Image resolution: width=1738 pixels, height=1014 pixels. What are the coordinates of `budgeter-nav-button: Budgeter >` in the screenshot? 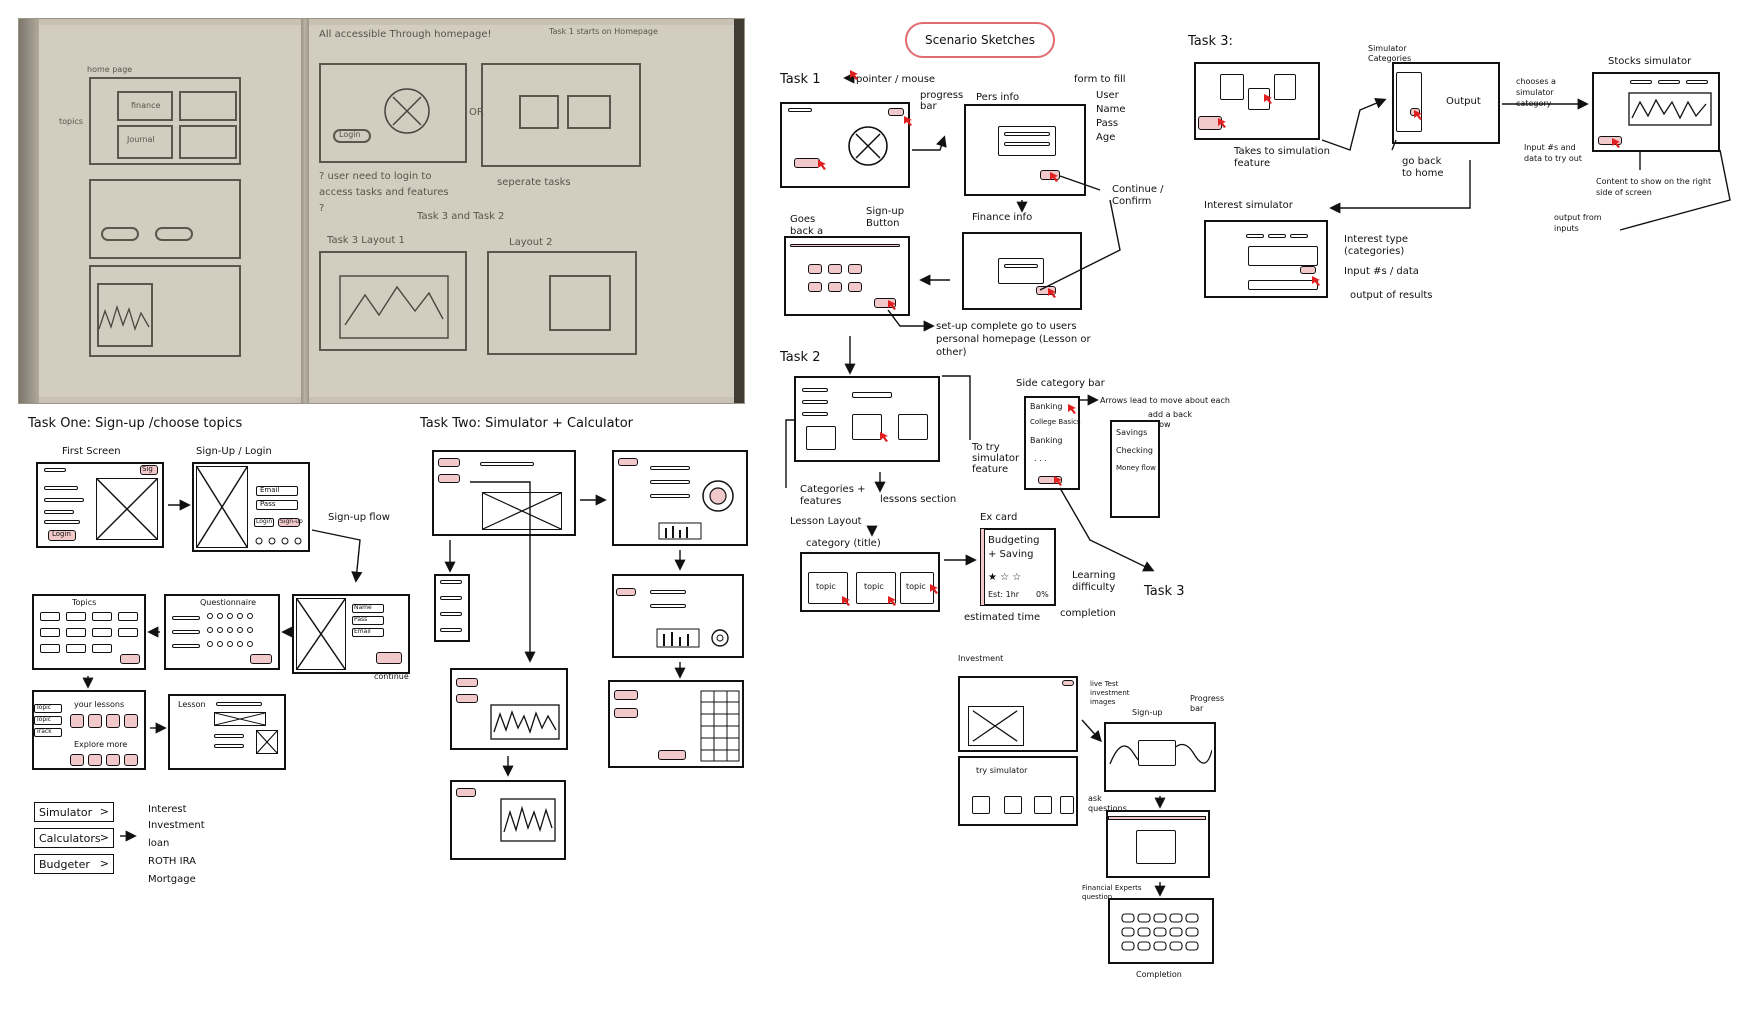 It's located at (74, 864).